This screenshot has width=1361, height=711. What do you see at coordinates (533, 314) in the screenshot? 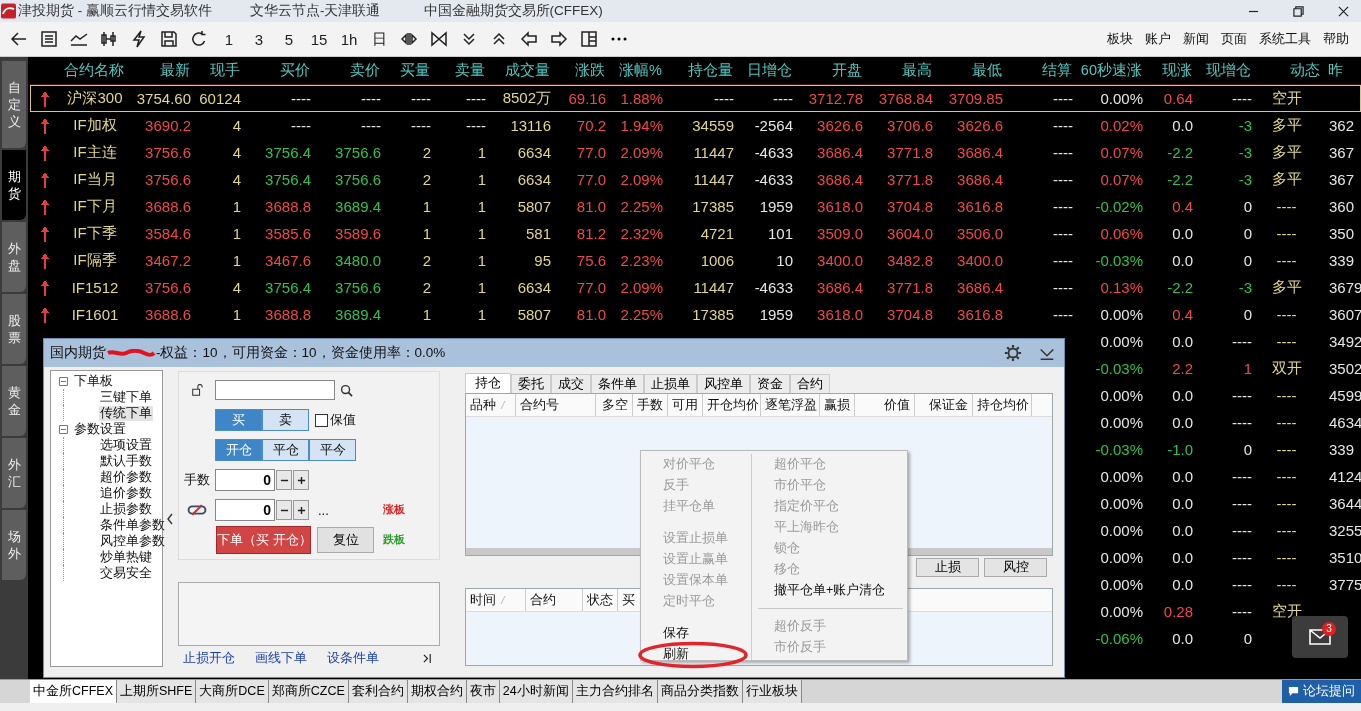
I see `table-cell-text: 5807` at bounding box center [533, 314].